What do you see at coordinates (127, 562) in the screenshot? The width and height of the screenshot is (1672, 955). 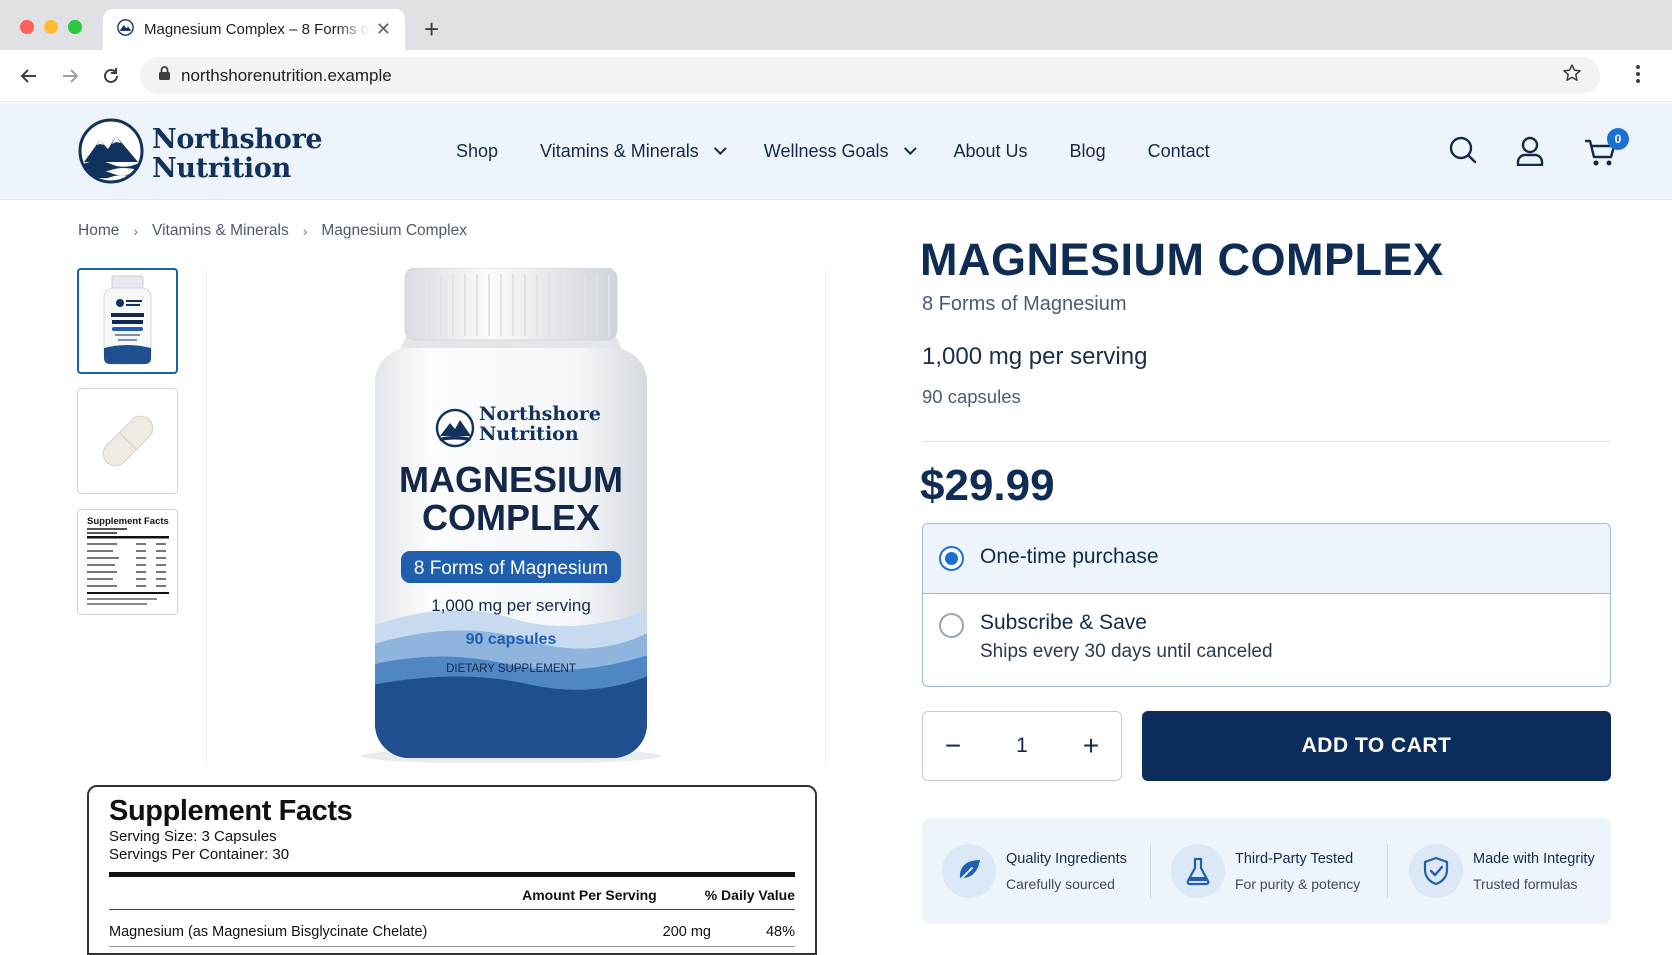 I see `thumbnail-supplement-facts: Supplement Facts` at bounding box center [127, 562].